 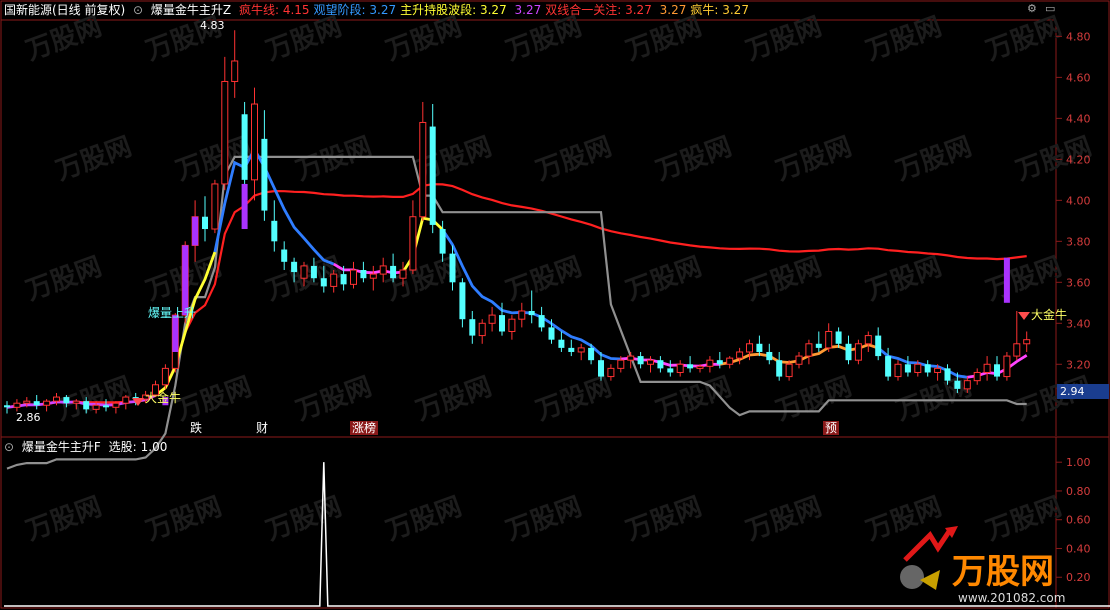 I want to click on sub-value: 1.00, so click(x=154, y=447).